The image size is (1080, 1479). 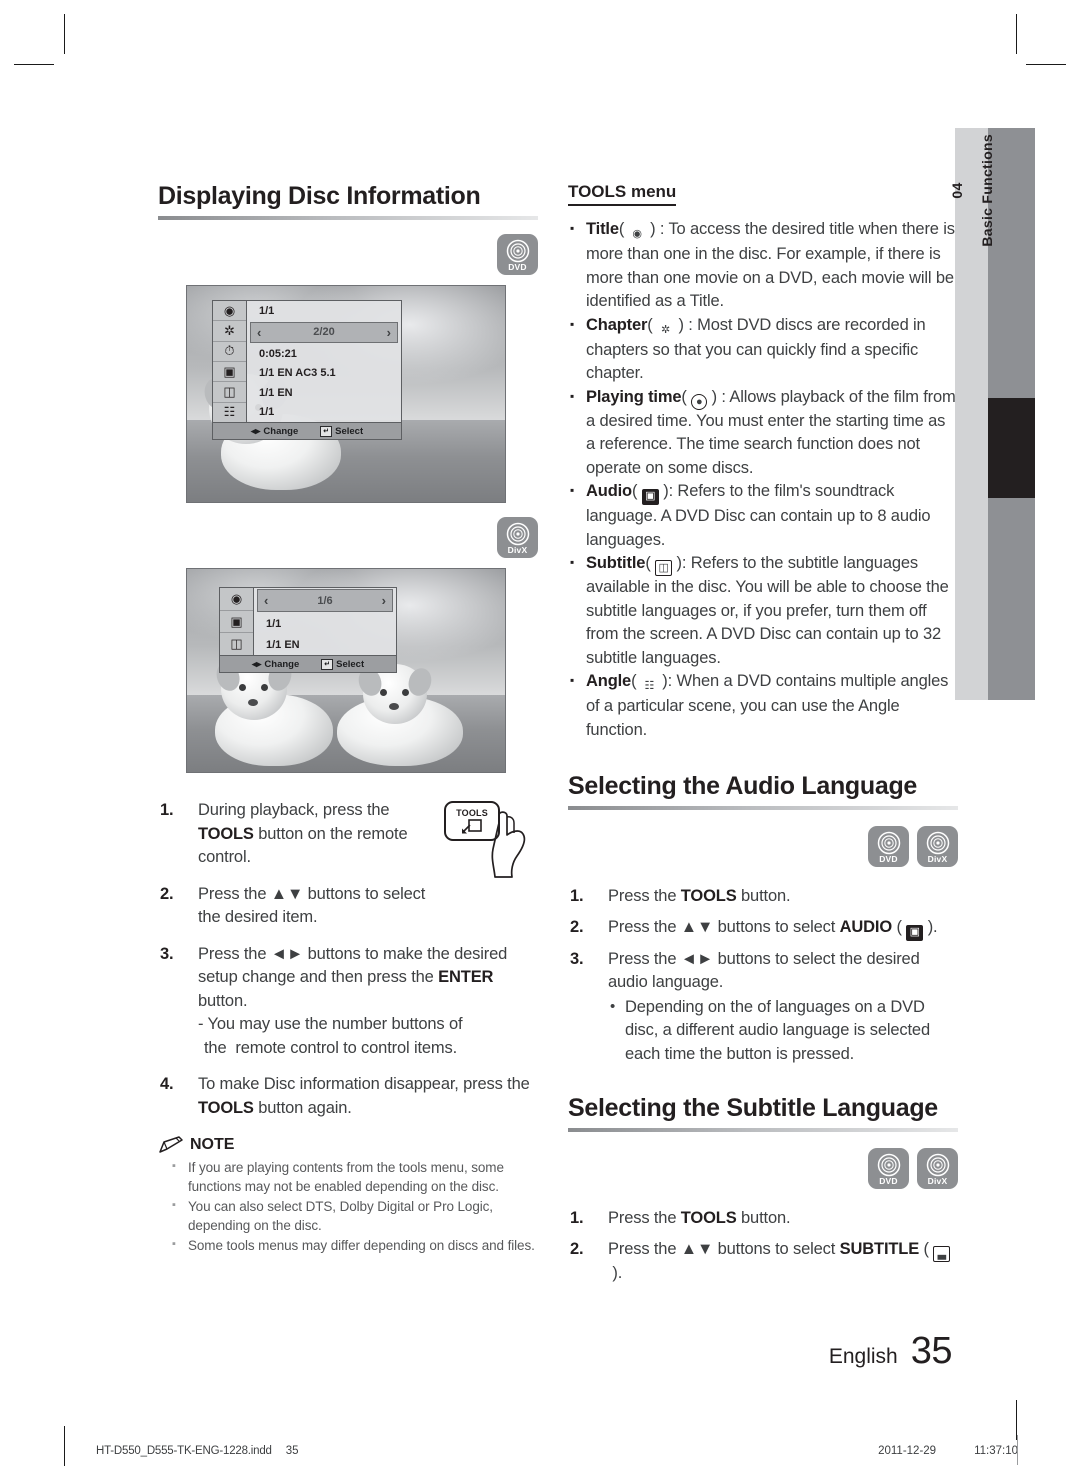 What do you see at coordinates (348, 1145) in the screenshot?
I see `note-heading: NOTE` at bounding box center [348, 1145].